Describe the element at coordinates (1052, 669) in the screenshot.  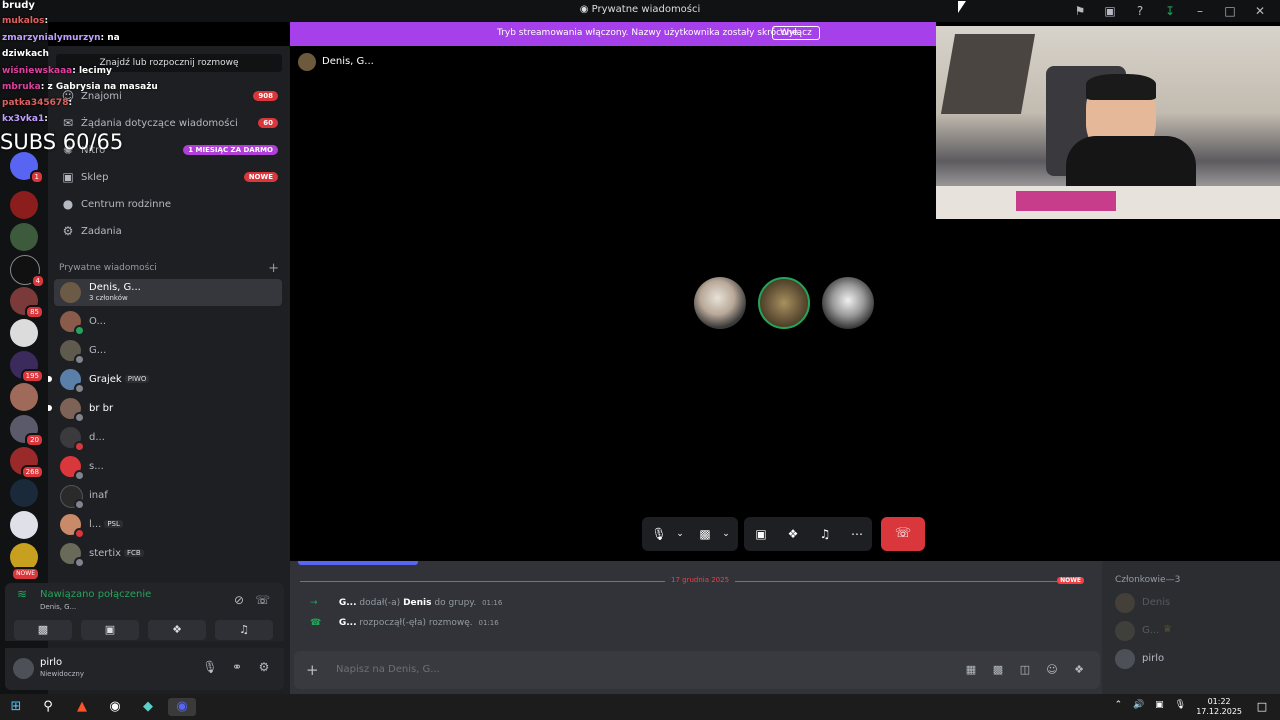
I see `emoji-icon: ☺` at that location.